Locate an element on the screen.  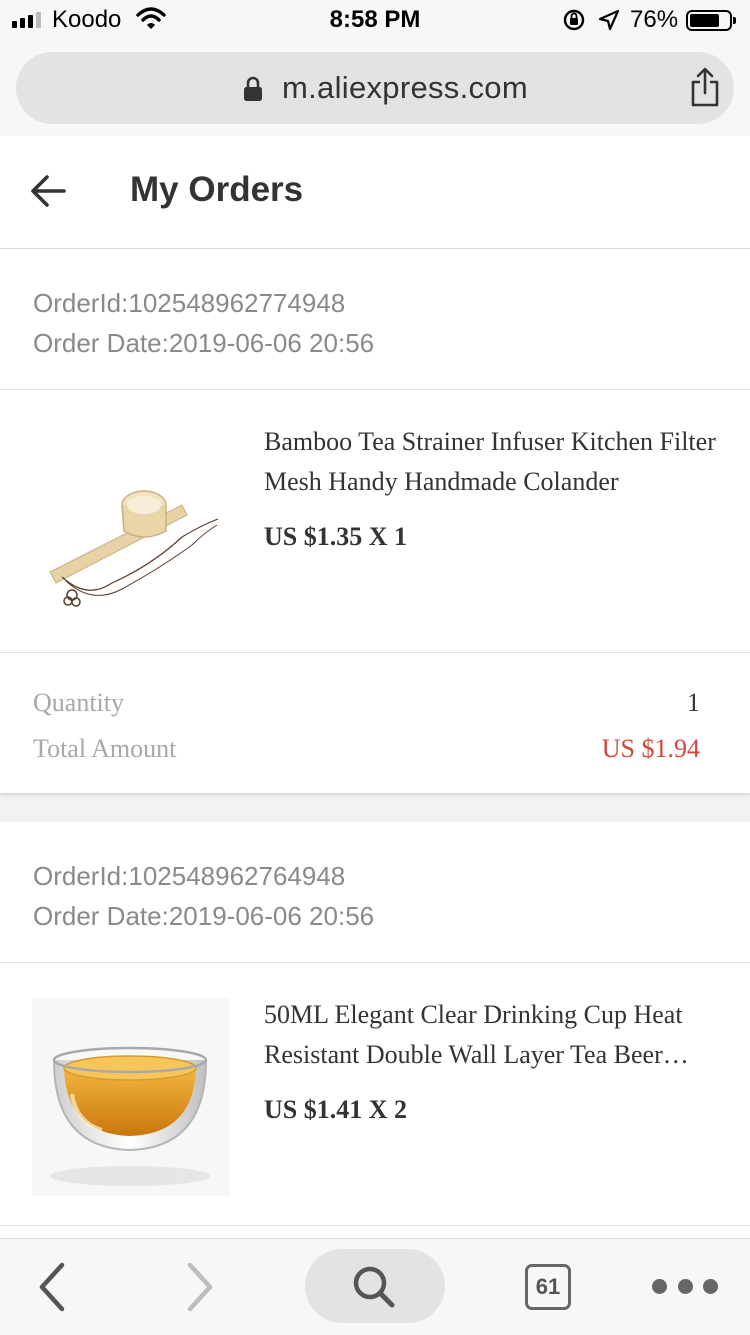
location-arrow-icon is located at coordinates (609, 20).